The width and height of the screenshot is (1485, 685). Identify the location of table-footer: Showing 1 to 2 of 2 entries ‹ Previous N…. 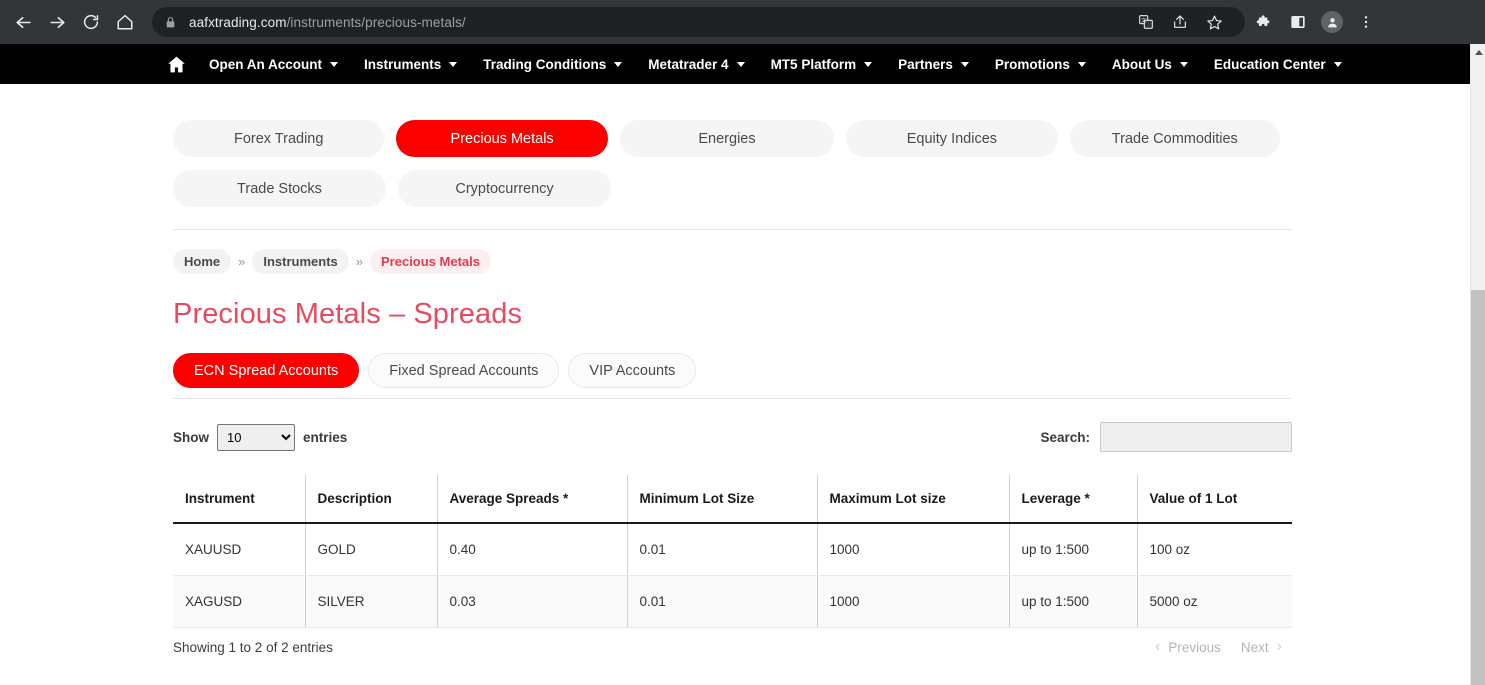
(732, 647).